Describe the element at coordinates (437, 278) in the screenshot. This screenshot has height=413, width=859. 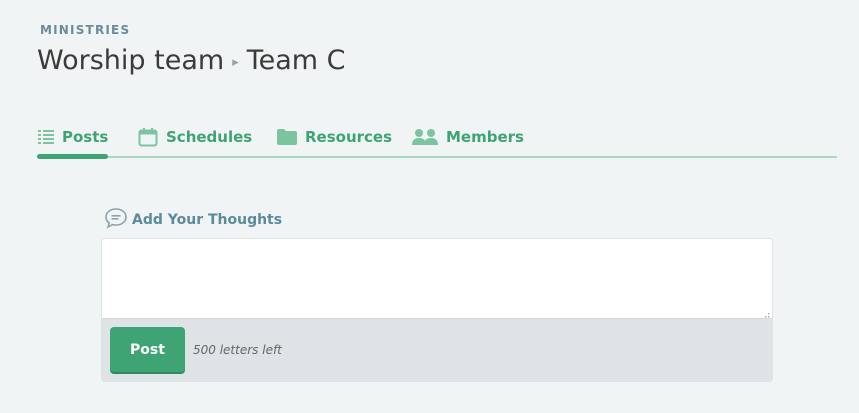
I see `thoughts-textarea` at that location.